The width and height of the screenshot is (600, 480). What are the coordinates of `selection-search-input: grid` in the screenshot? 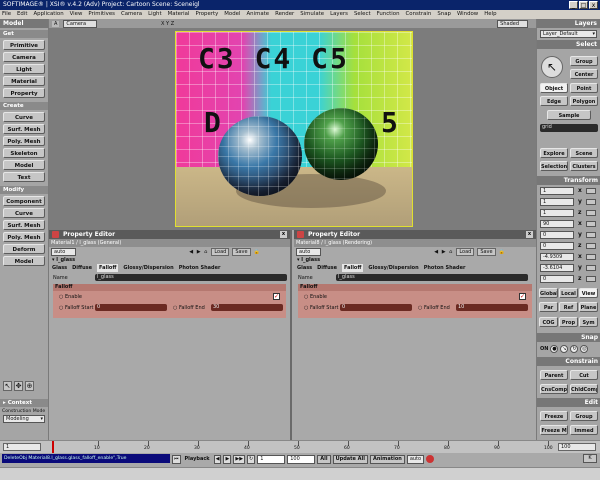 It's located at (569, 128).